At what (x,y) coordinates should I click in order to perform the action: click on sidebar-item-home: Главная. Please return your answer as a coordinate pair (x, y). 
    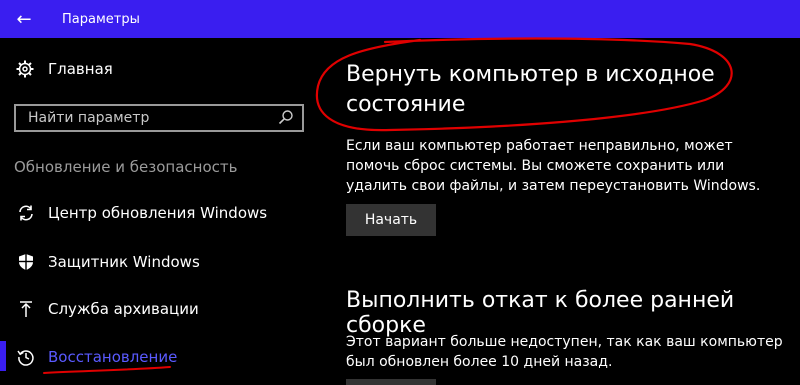
    Looking at the image, I should click on (64, 69).